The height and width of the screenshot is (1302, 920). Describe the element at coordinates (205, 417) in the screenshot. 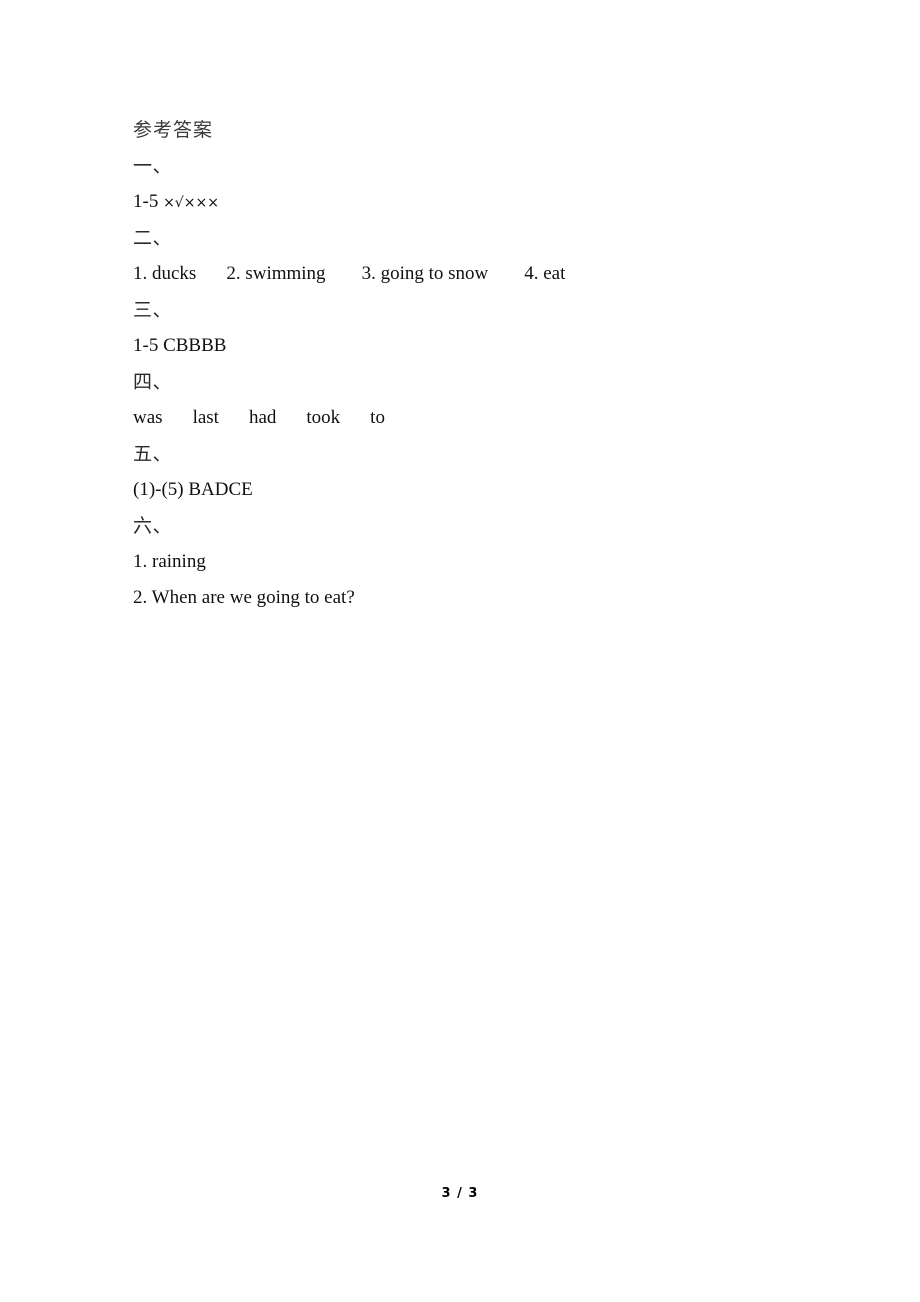

I see `section-answer-4-item-2: last` at that location.